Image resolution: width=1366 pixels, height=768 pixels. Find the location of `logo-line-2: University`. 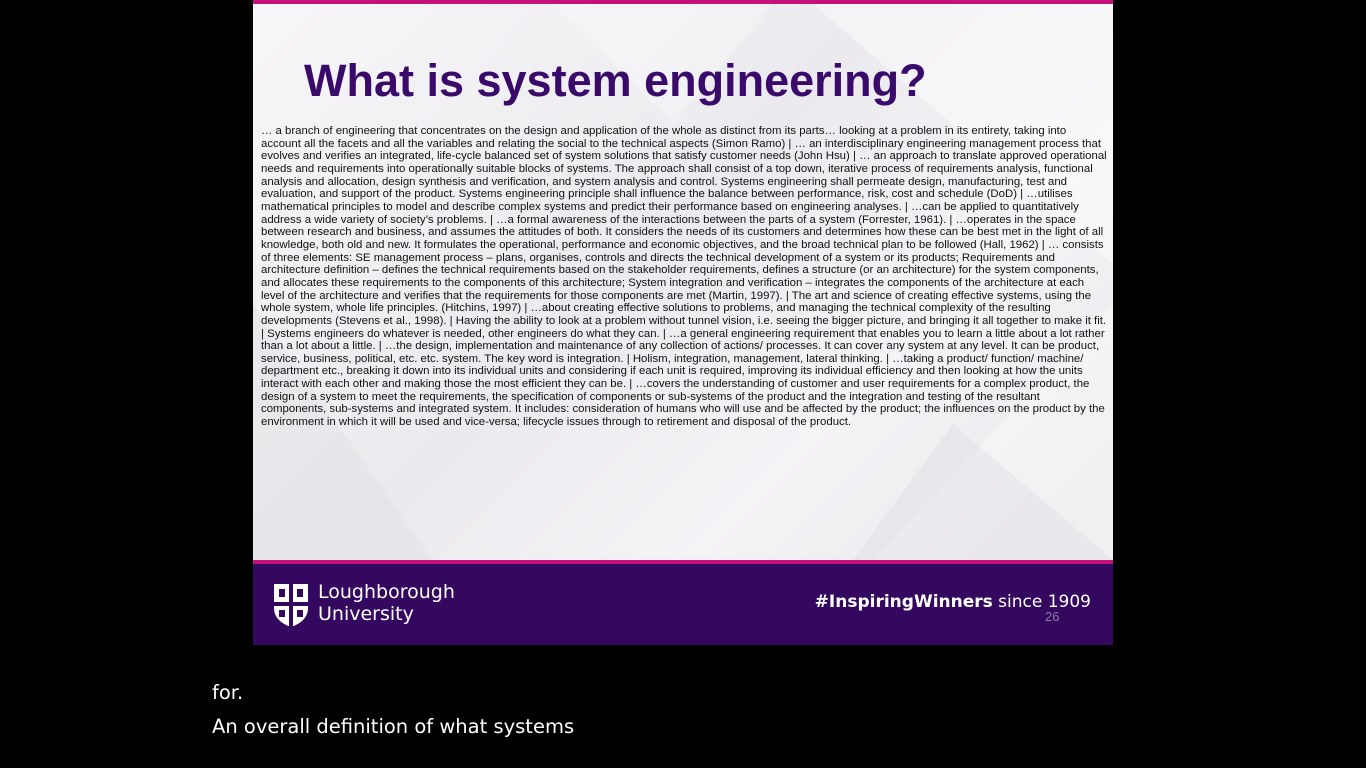

logo-line-2: University is located at coordinates (366, 614).